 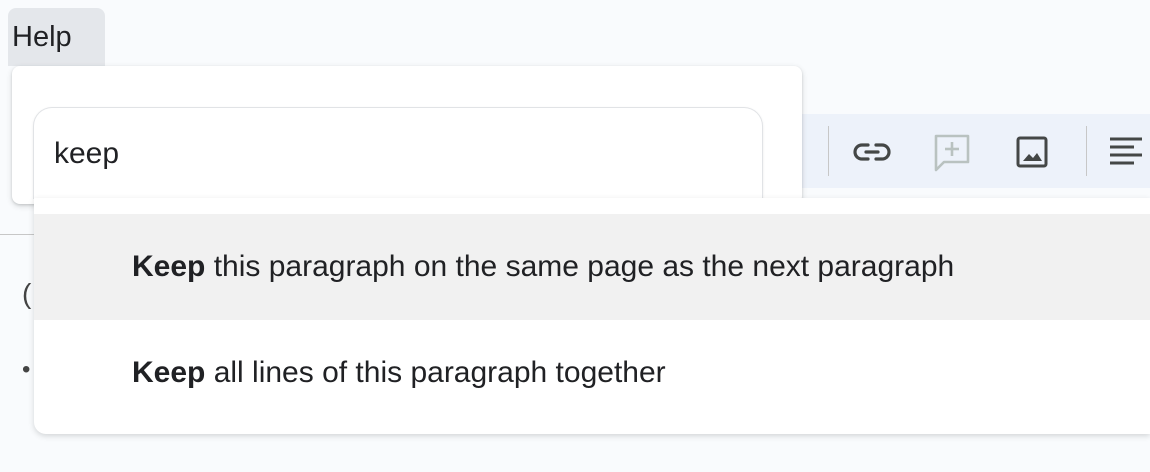 I want to click on search-menus-box, so click(x=398, y=153).